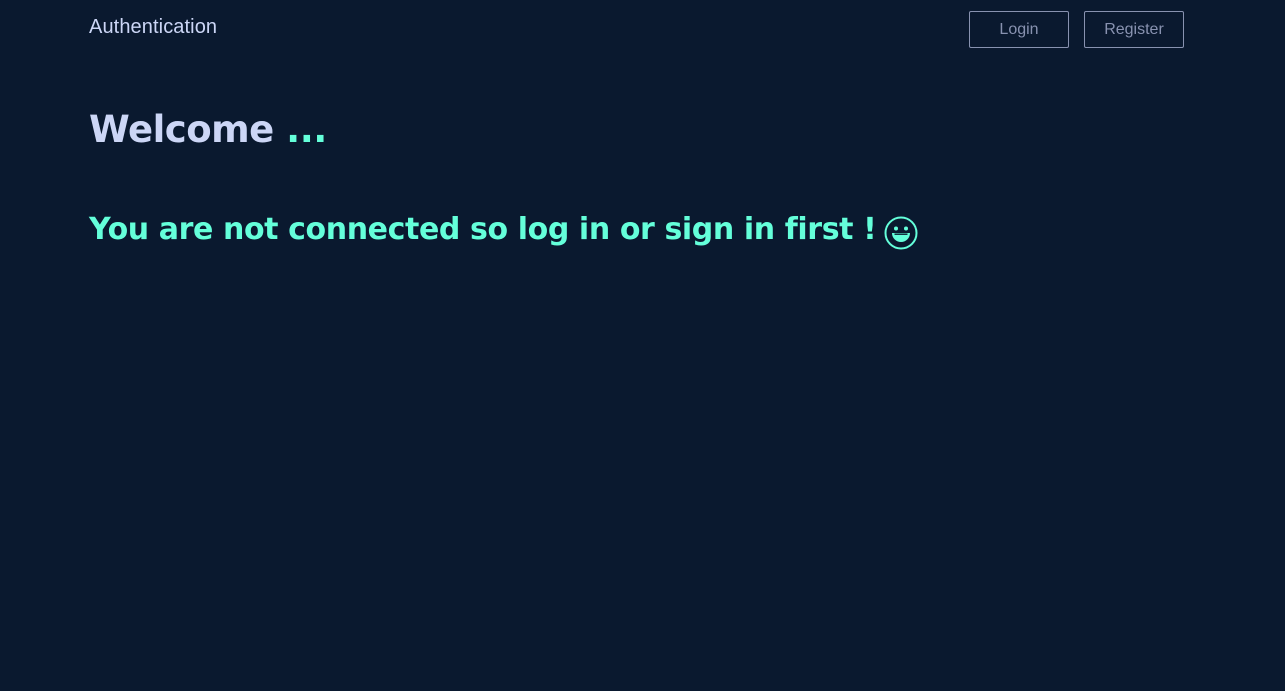 This screenshot has width=1285, height=691. I want to click on login-button: Login, so click(1019, 29).